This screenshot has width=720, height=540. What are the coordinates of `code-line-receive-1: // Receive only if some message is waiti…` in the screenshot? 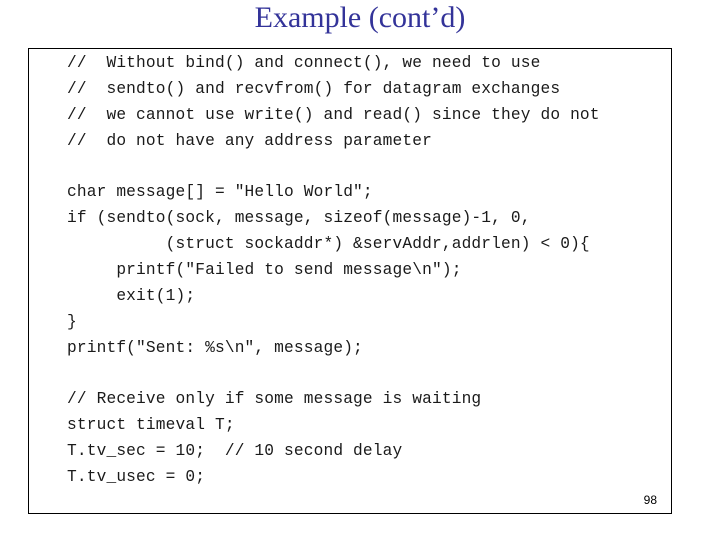 It's located at (274, 399).